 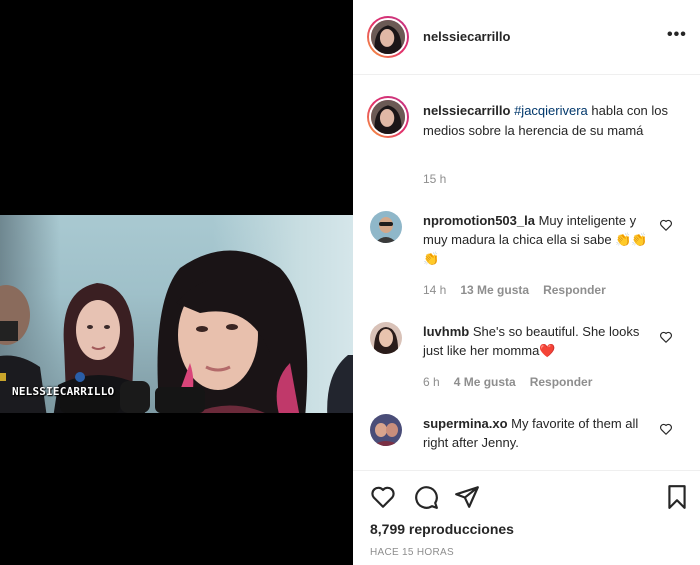 I want to click on comment-time: 14 h, so click(x=434, y=290).